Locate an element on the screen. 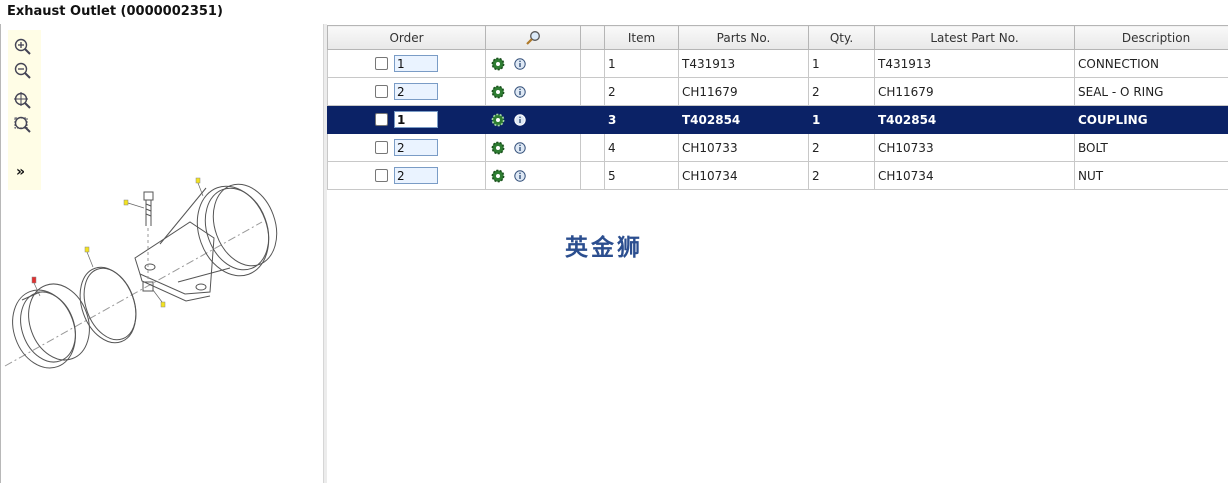 The height and width of the screenshot is (483, 1228). description-cell: SEAL - O RING is located at coordinates (1151, 91).